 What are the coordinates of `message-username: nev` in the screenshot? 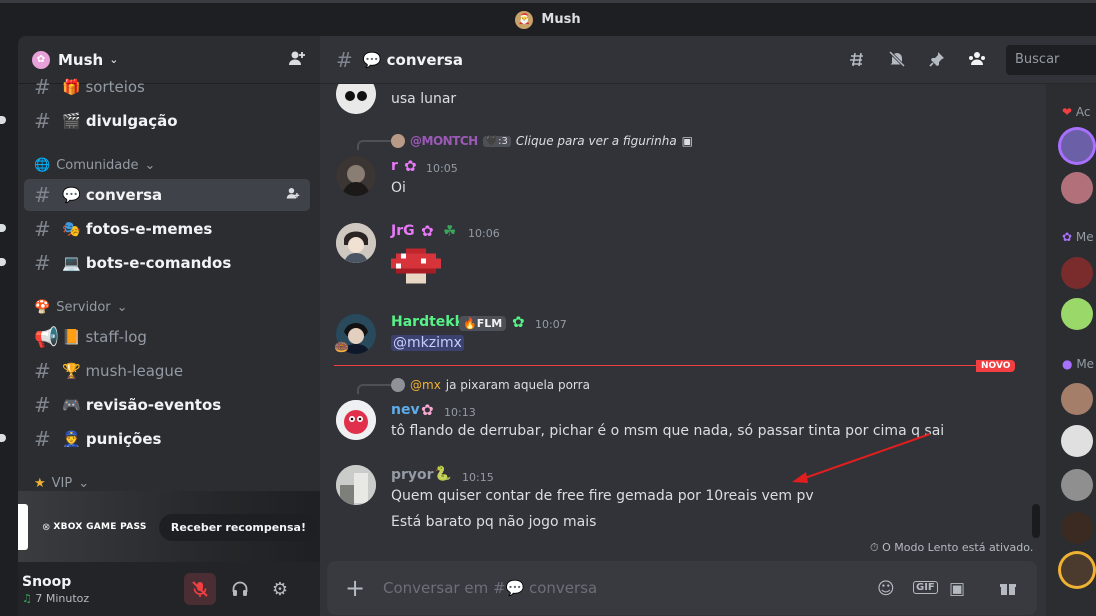 It's located at (405, 410).